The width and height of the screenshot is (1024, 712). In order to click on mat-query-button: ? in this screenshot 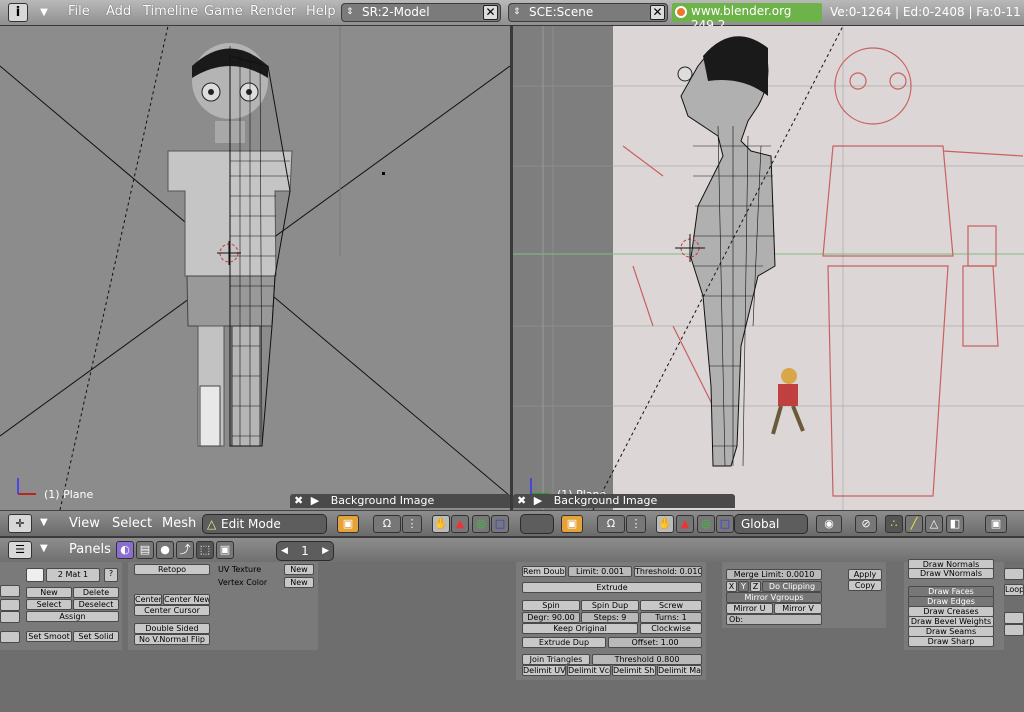, I will do `click(111, 575)`.